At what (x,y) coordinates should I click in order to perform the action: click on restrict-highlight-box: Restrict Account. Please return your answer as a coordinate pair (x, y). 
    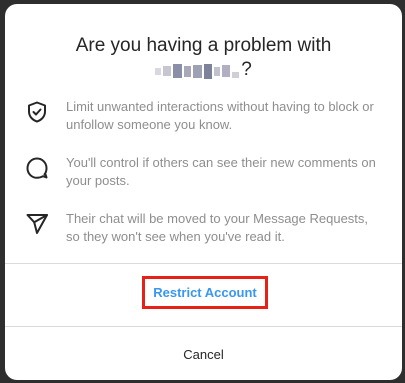
    Looking at the image, I should click on (205, 292).